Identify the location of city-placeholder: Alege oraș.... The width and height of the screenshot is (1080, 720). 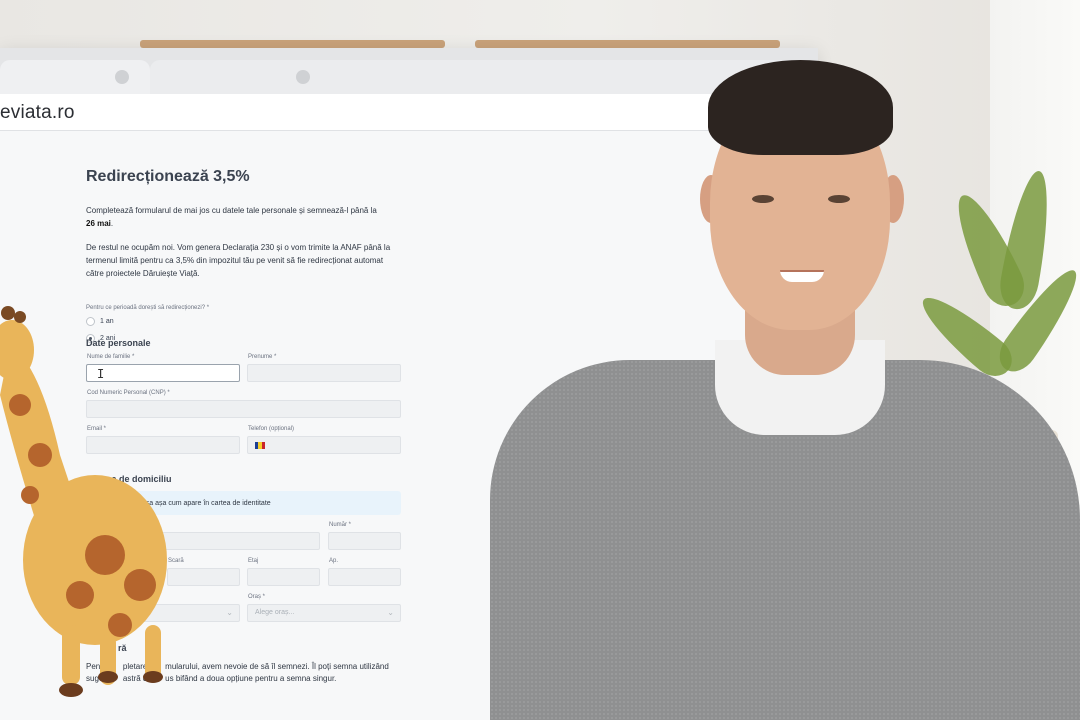
(275, 612).